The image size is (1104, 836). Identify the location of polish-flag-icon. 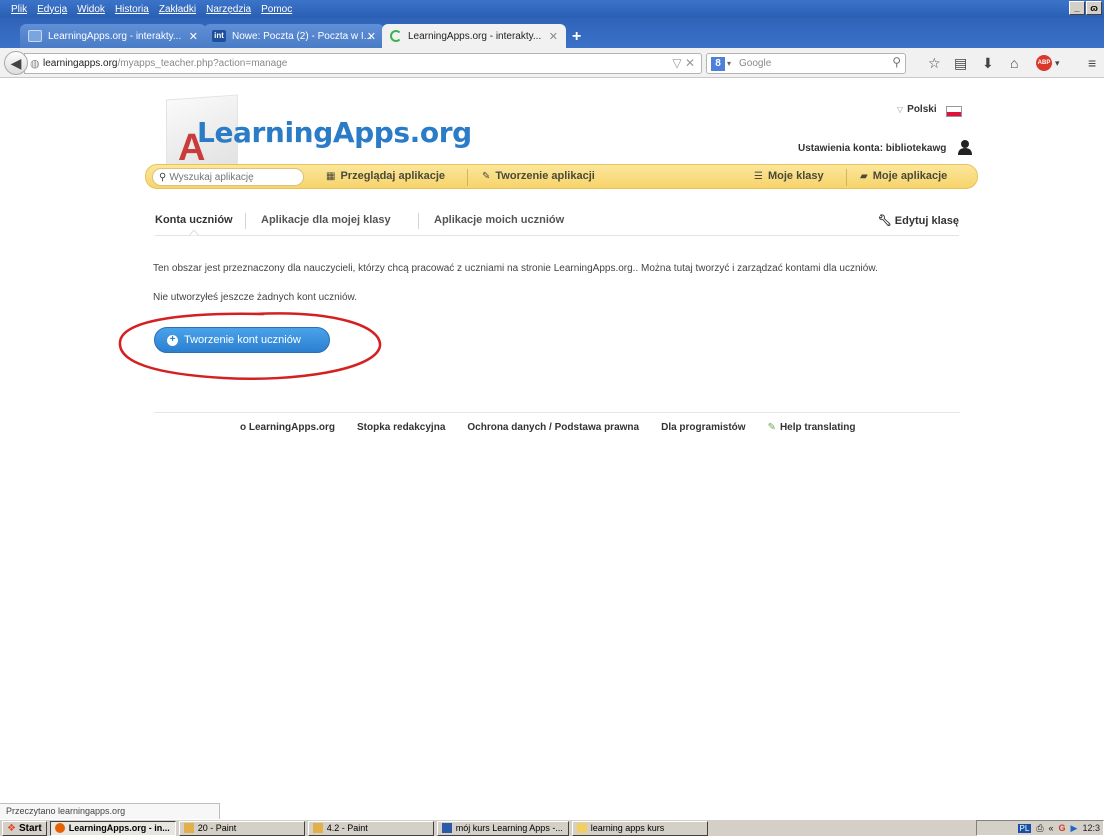
(954, 111).